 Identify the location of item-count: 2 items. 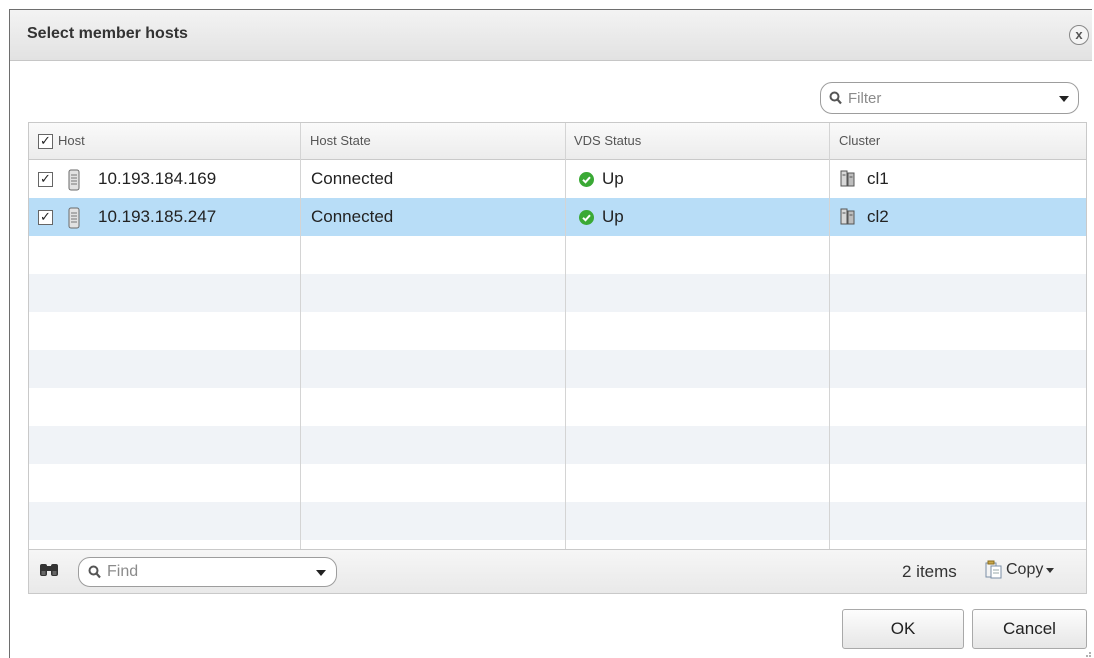
(929, 571).